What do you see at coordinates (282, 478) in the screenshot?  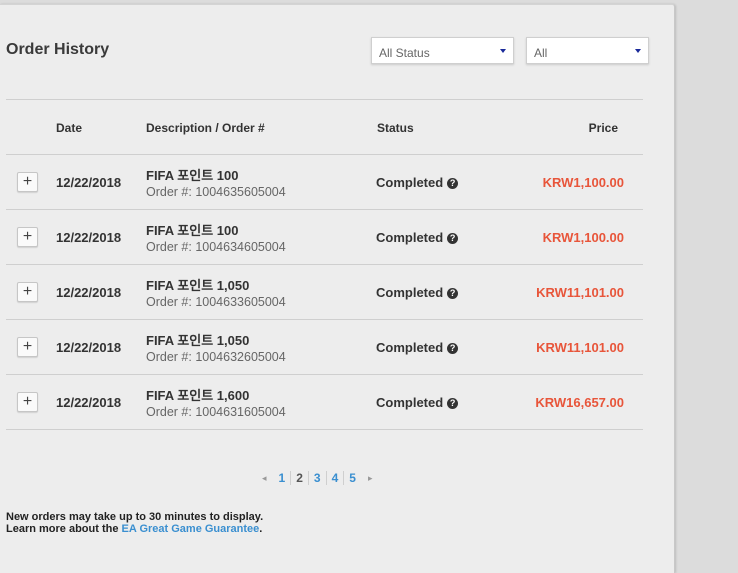 I see `page-link-1: 1` at bounding box center [282, 478].